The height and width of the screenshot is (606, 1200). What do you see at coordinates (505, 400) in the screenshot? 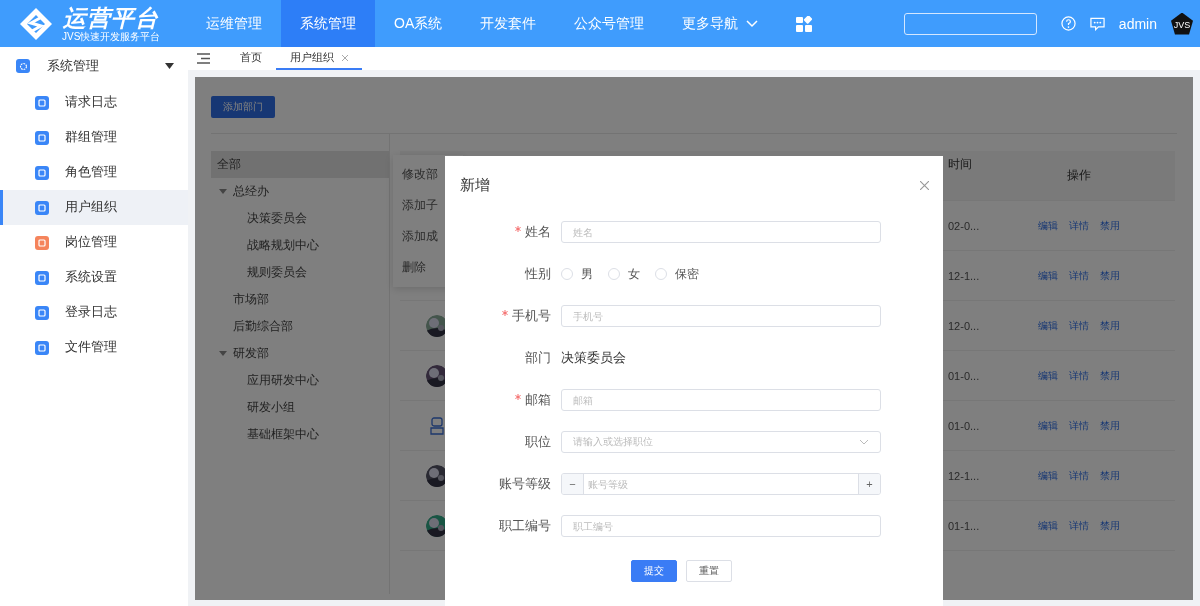
I see `field-label: 邮箱` at bounding box center [505, 400].